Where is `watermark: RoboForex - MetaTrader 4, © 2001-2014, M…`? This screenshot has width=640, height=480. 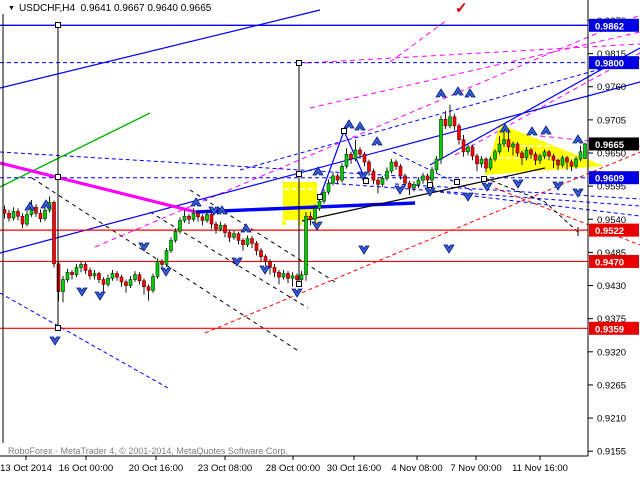
watermark: RoboForex - MetaTrader 4, © 2001-2014, M… is located at coordinates (148, 451).